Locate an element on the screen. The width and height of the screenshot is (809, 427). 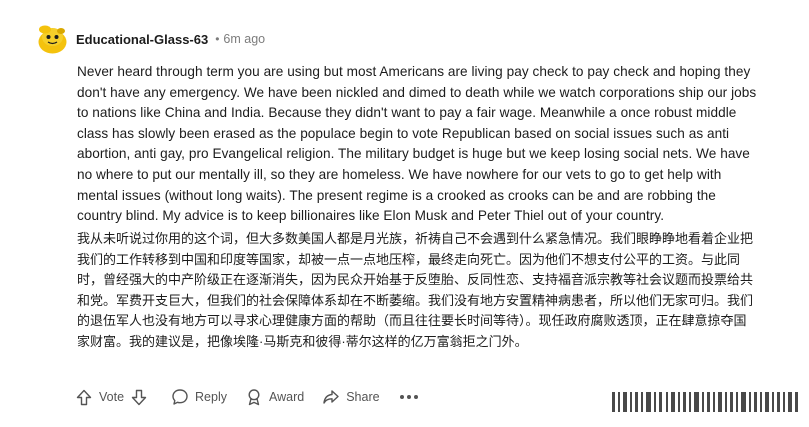
reply-label: Reply is located at coordinates (211, 397).